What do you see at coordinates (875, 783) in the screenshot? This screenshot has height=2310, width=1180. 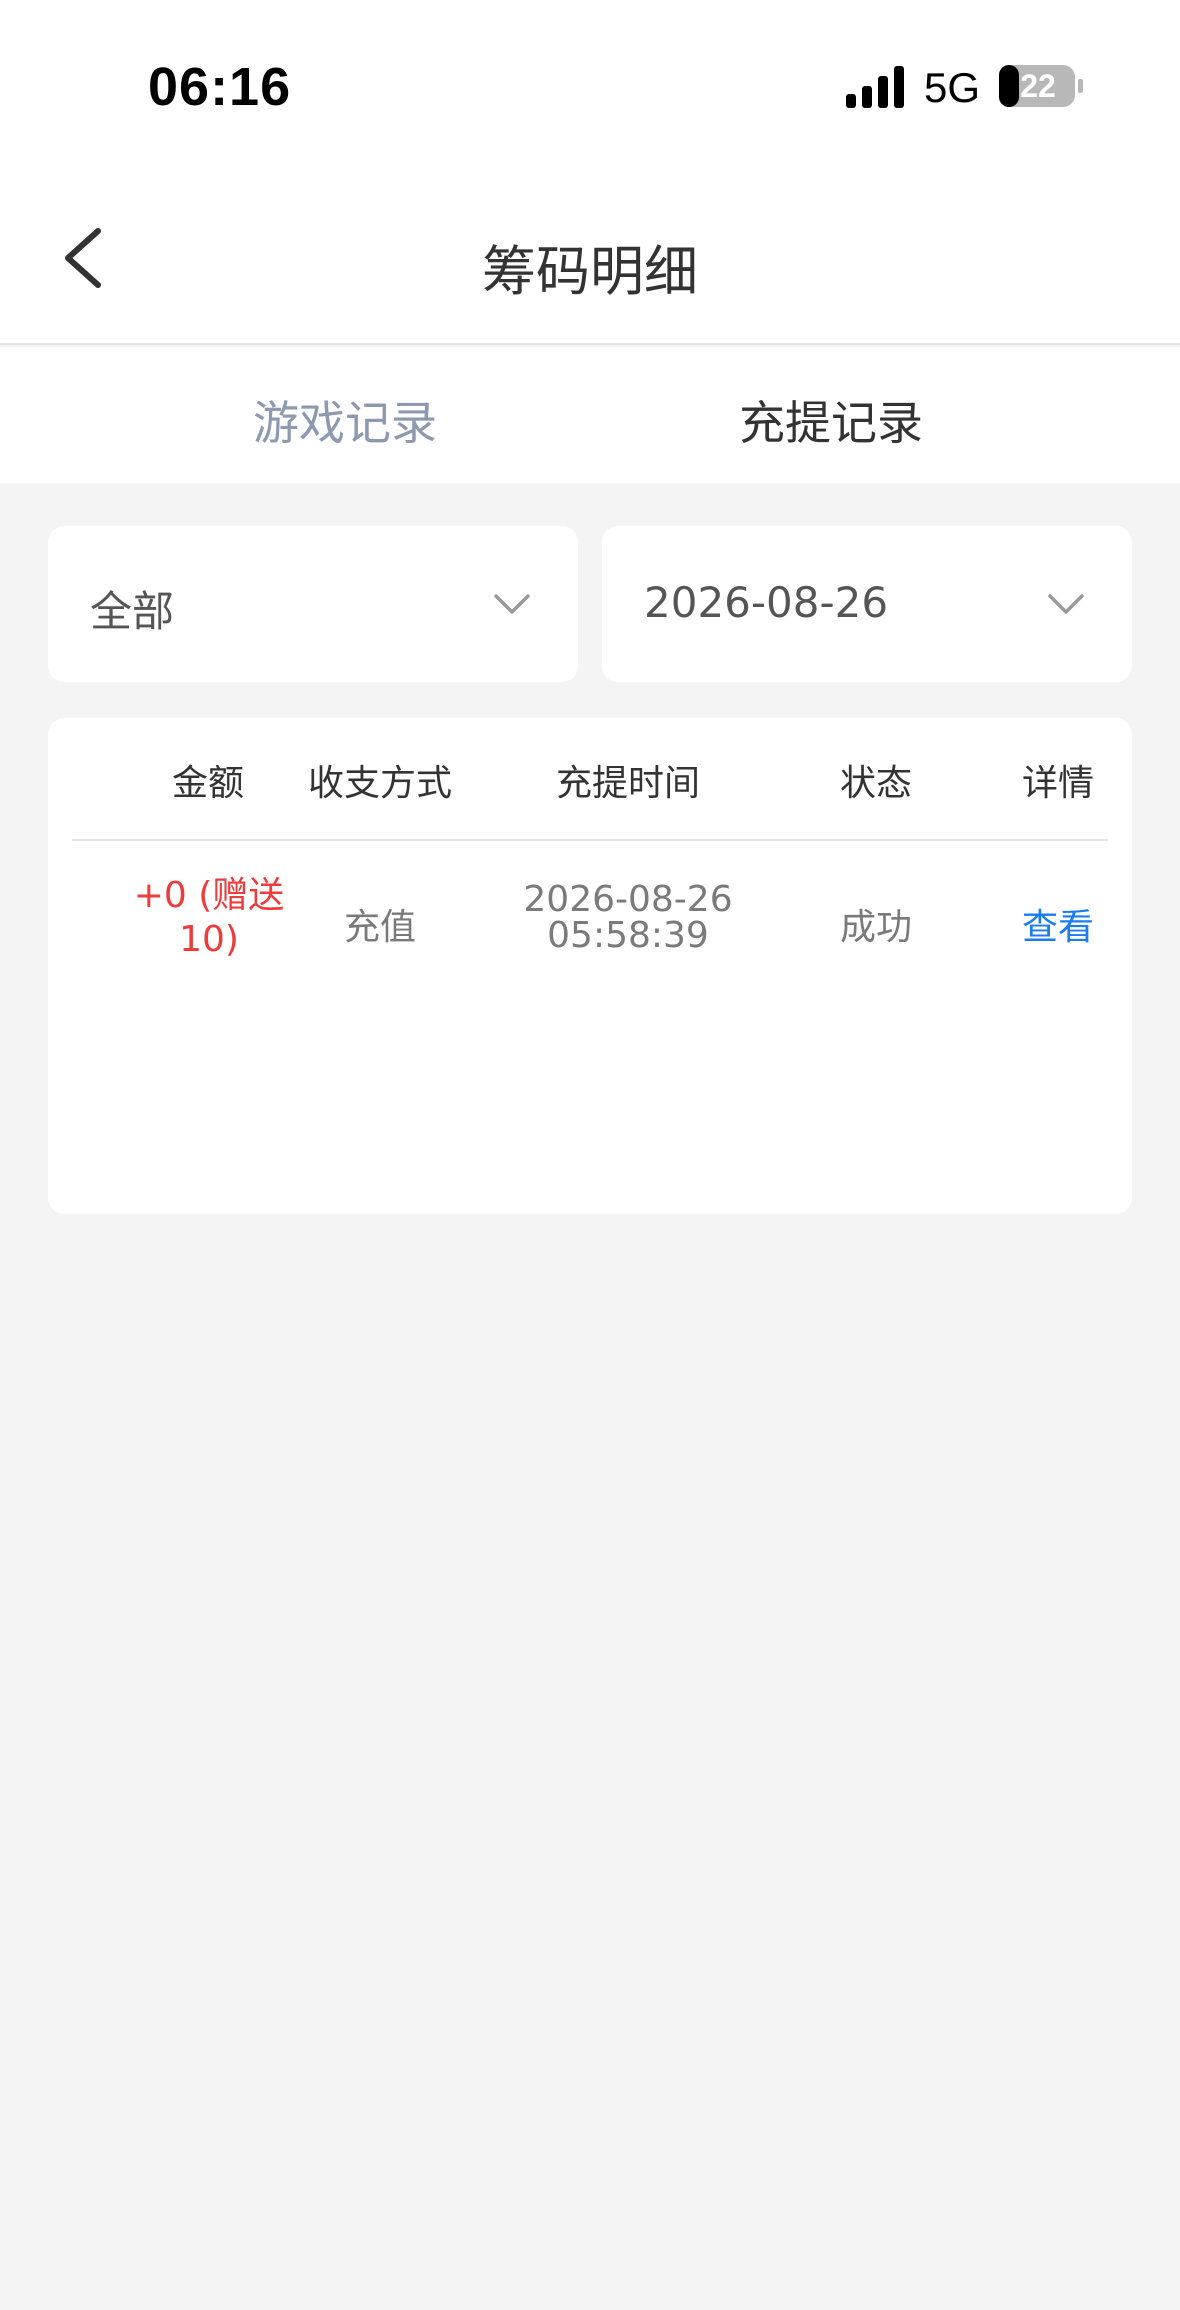 I see `column-header-status: 状态` at bounding box center [875, 783].